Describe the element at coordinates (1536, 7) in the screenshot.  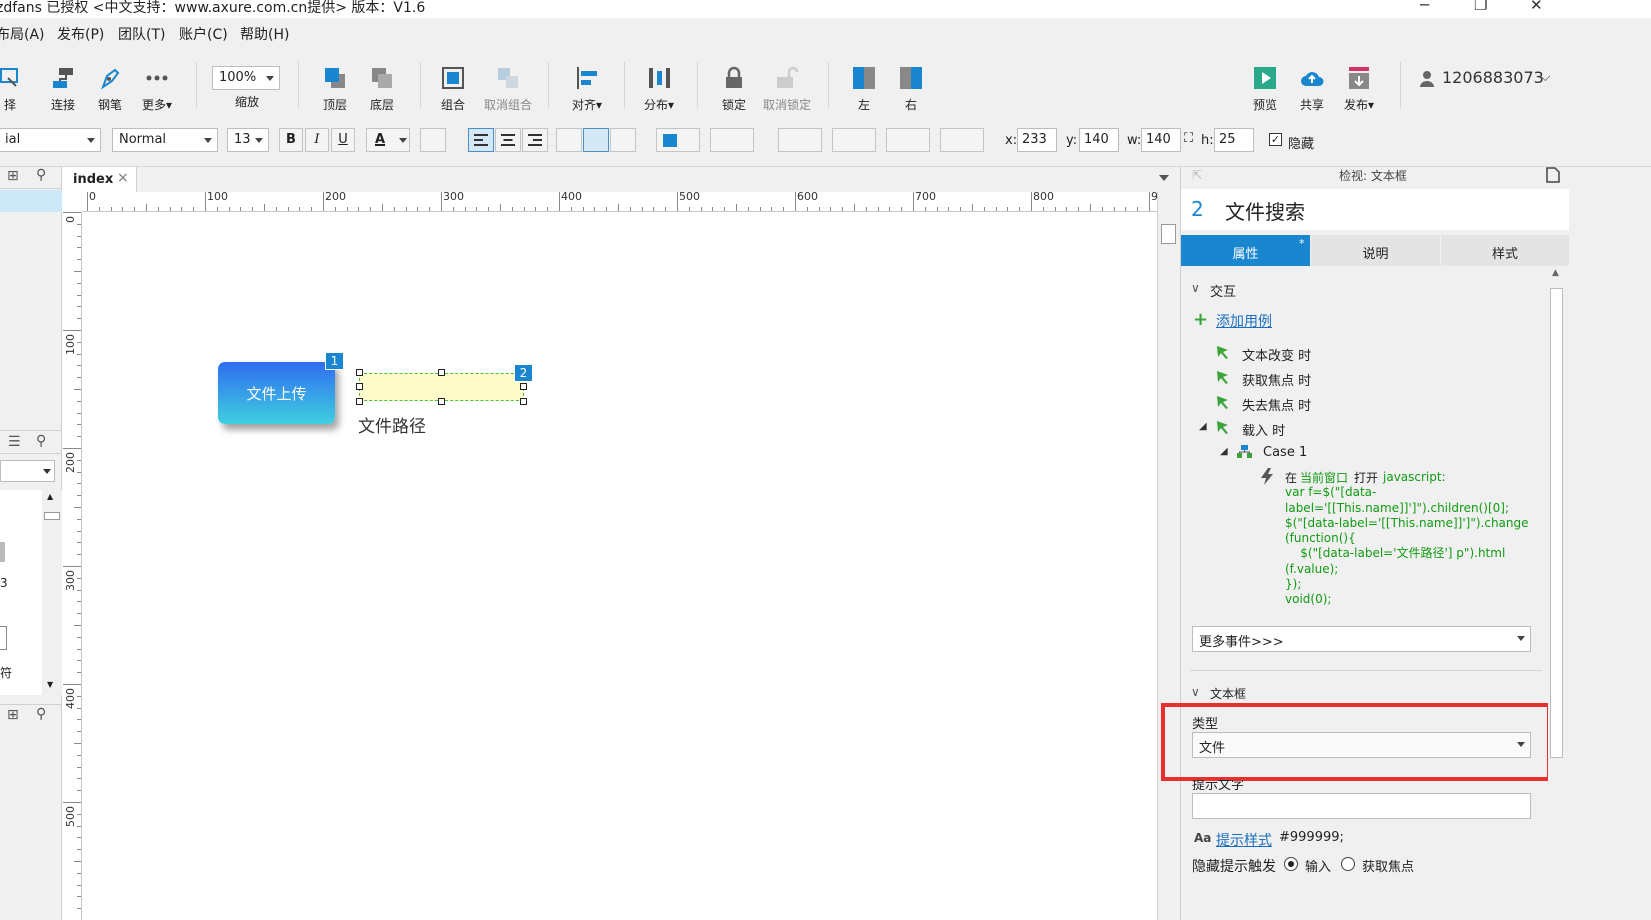
I see `close-window-icon: ✕` at that location.